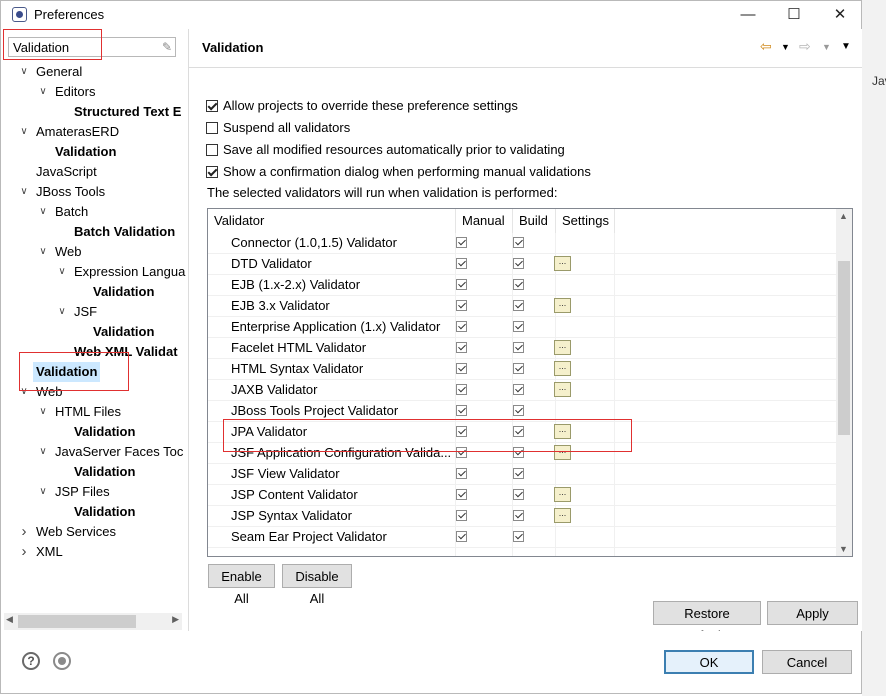 The height and width of the screenshot is (696, 886). Describe the element at coordinates (31, 661) in the screenshot. I see `help-icon: ?` at that location.